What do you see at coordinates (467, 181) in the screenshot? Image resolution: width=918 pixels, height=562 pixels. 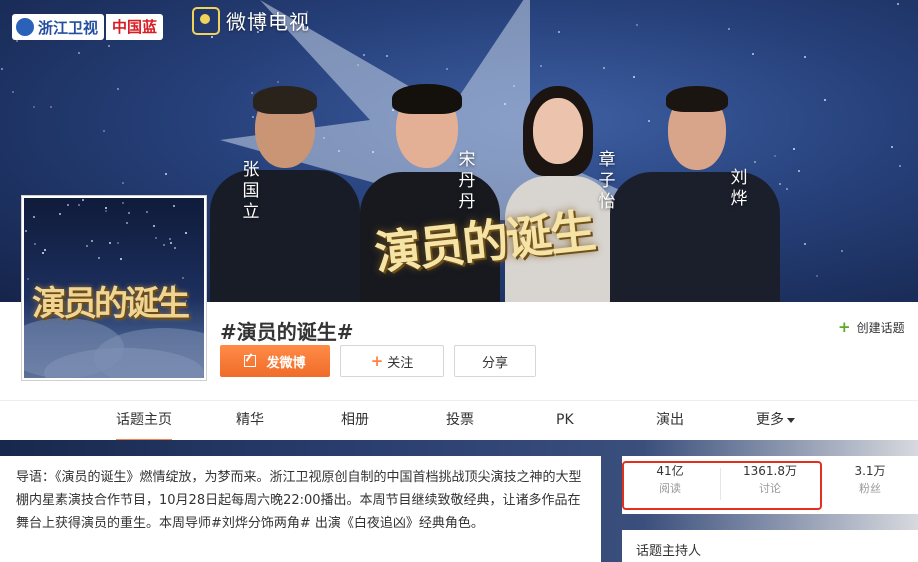 I see `mentor-name-2: 宋丹丹` at bounding box center [467, 181].